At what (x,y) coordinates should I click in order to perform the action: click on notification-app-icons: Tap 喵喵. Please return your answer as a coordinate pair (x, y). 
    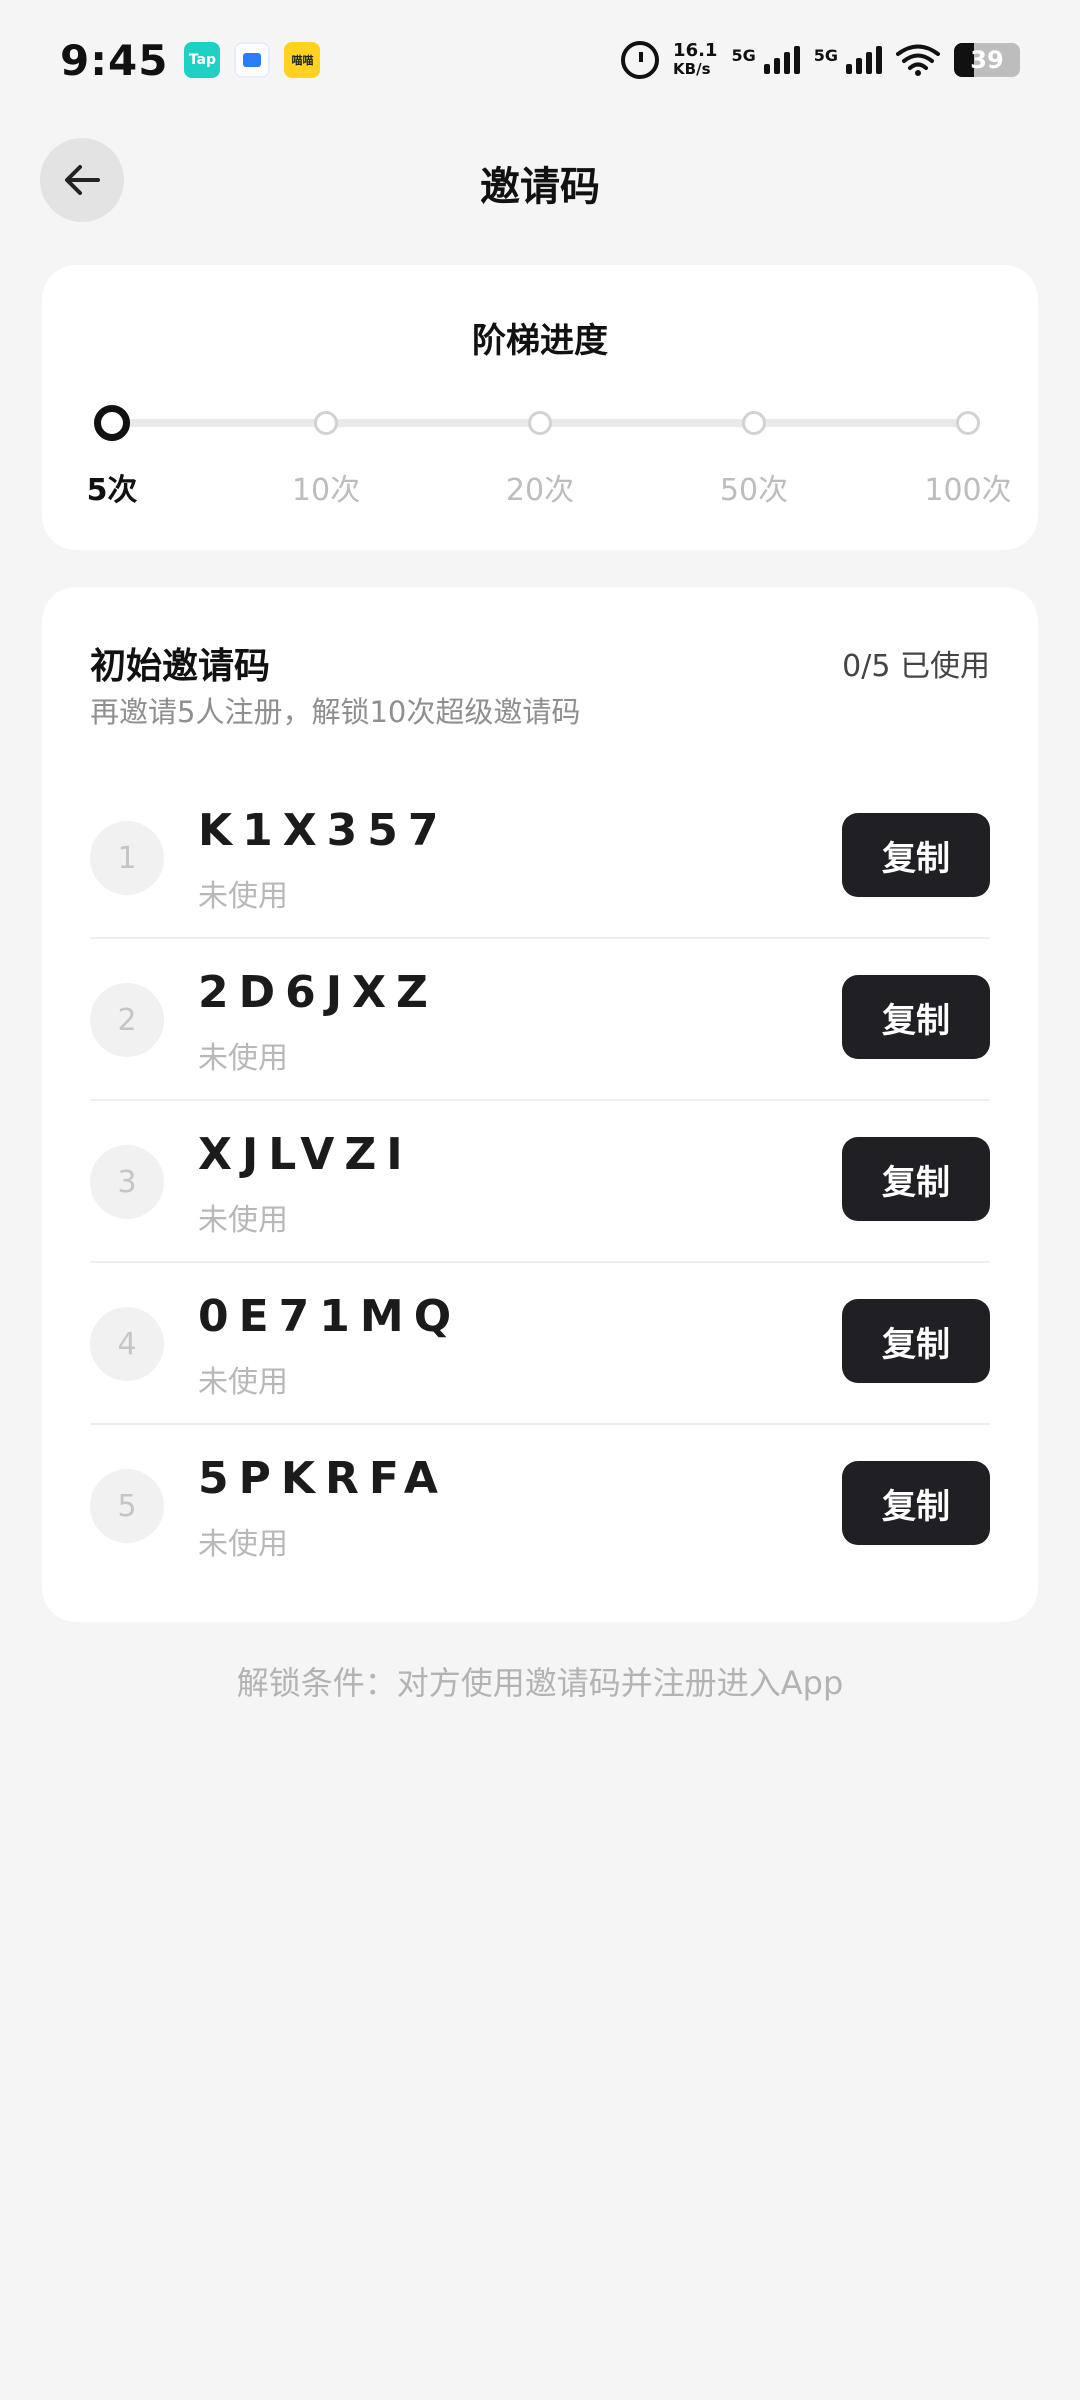
    Looking at the image, I should click on (252, 60).